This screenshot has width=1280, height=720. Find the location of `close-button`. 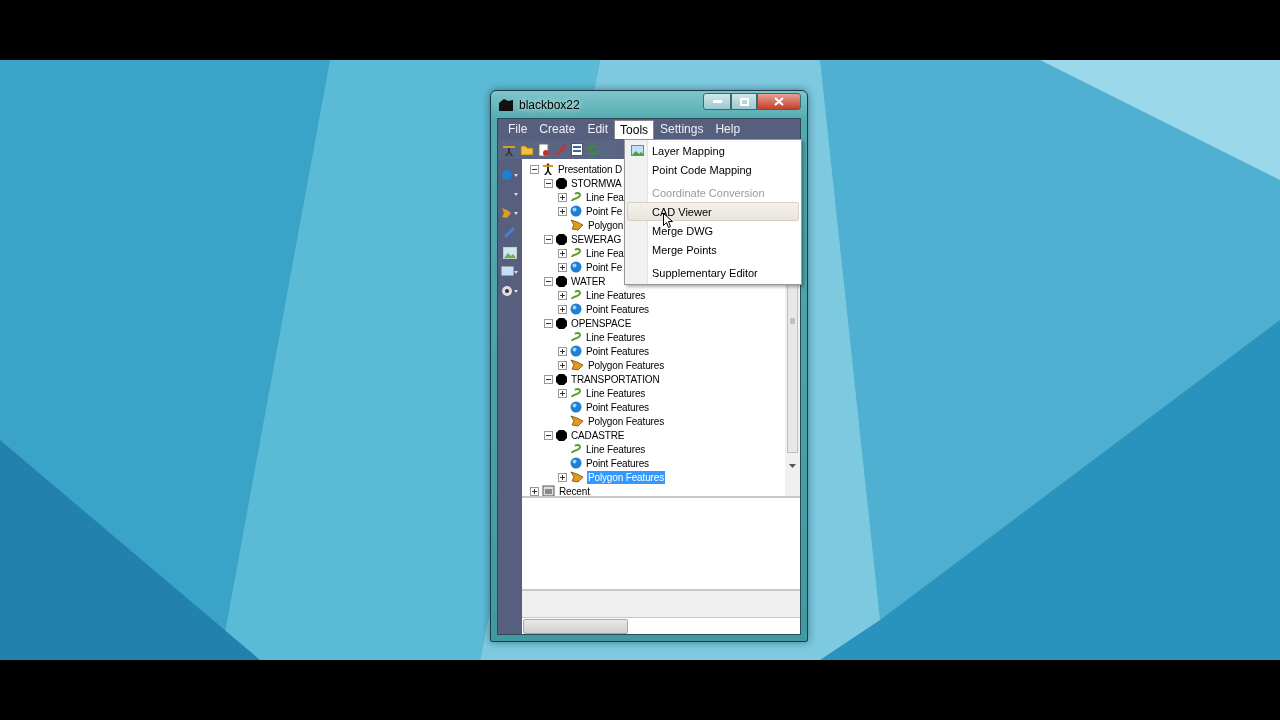

close-button is located at coordinates (779, 101).